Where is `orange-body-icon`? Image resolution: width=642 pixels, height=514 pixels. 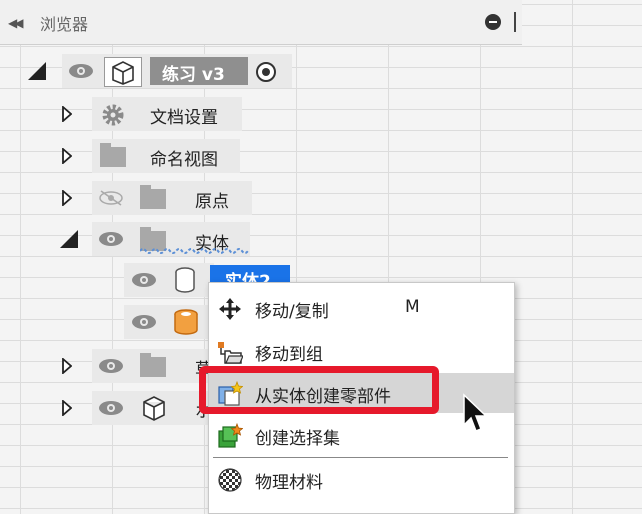
orange-body-icon is located at coordinates (186, 322).